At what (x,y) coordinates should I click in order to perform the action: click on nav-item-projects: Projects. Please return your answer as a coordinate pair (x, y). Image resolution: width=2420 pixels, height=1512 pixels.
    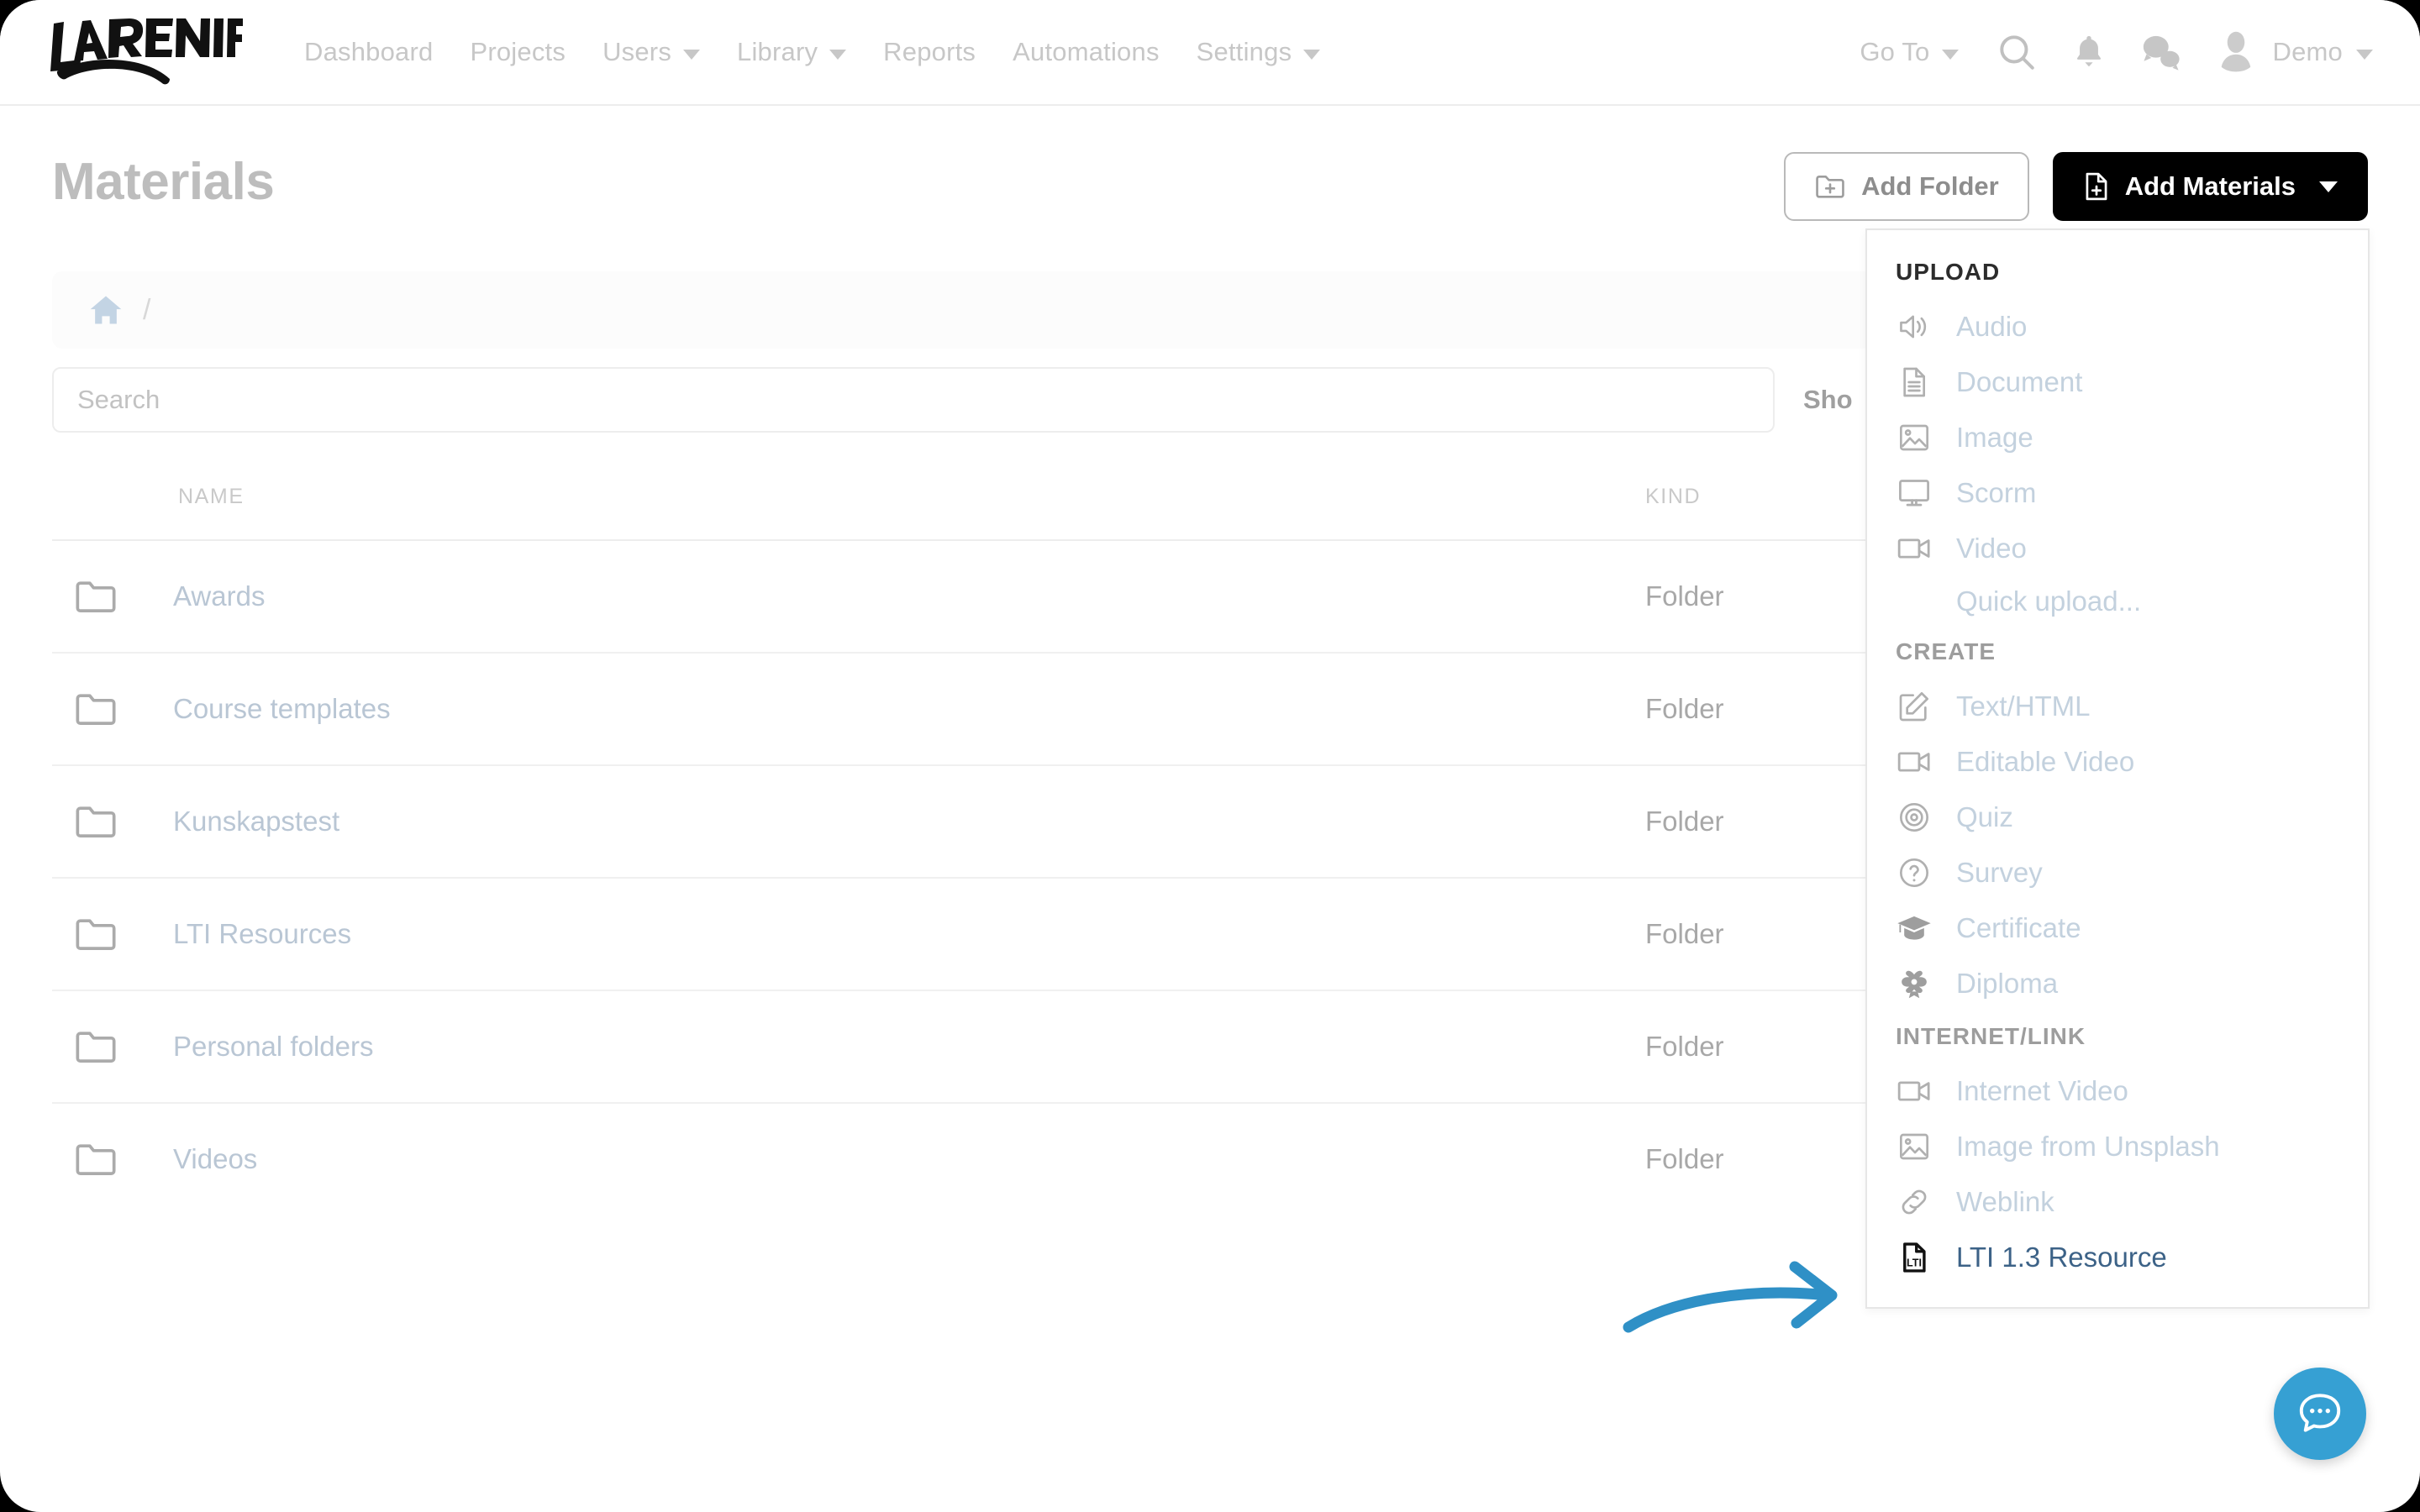
    Looking at the image, I should click on (517, 52).